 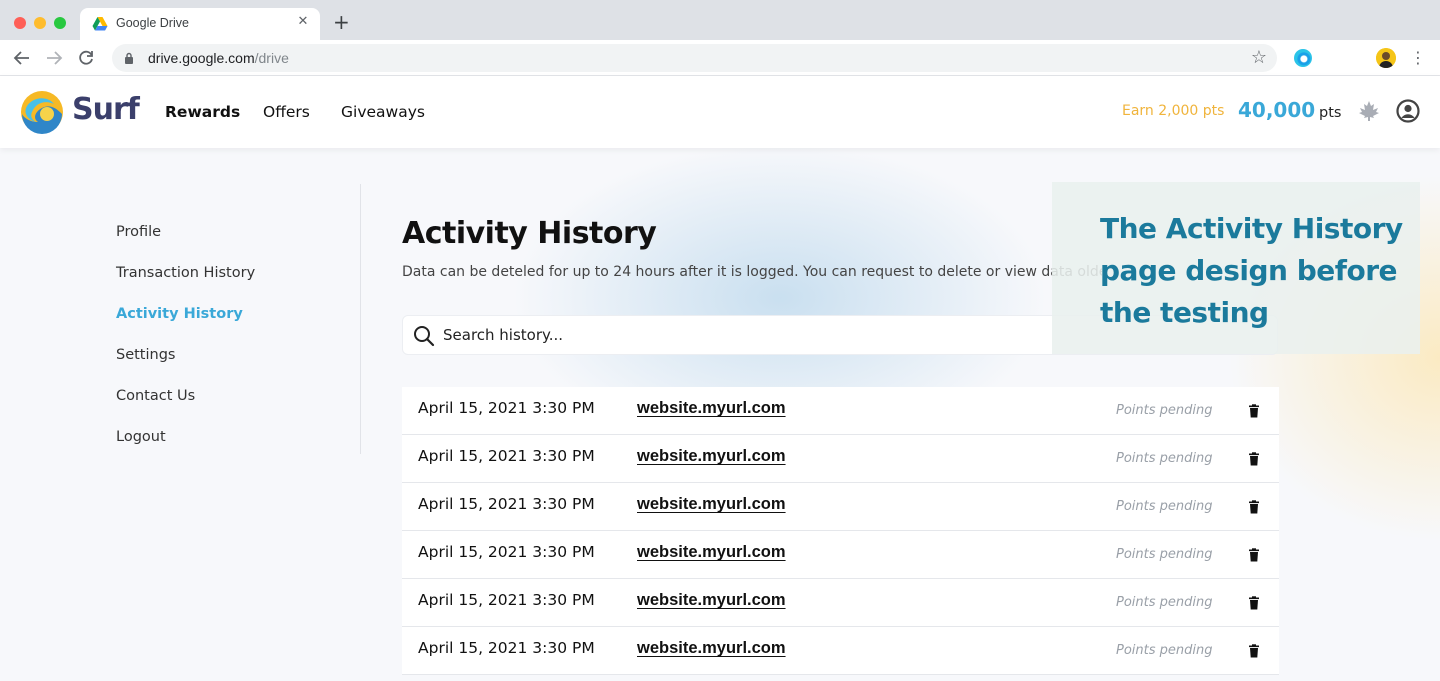 What do you see at coordinates (40, 23) in the screenshot?
I see `window-minimize-button` at bounding box center [40, 23].